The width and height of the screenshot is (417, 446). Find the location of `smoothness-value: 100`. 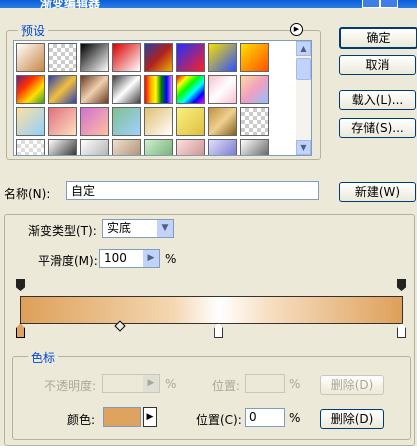

smoothness-value: 100 is located at coordinates (115, 258).